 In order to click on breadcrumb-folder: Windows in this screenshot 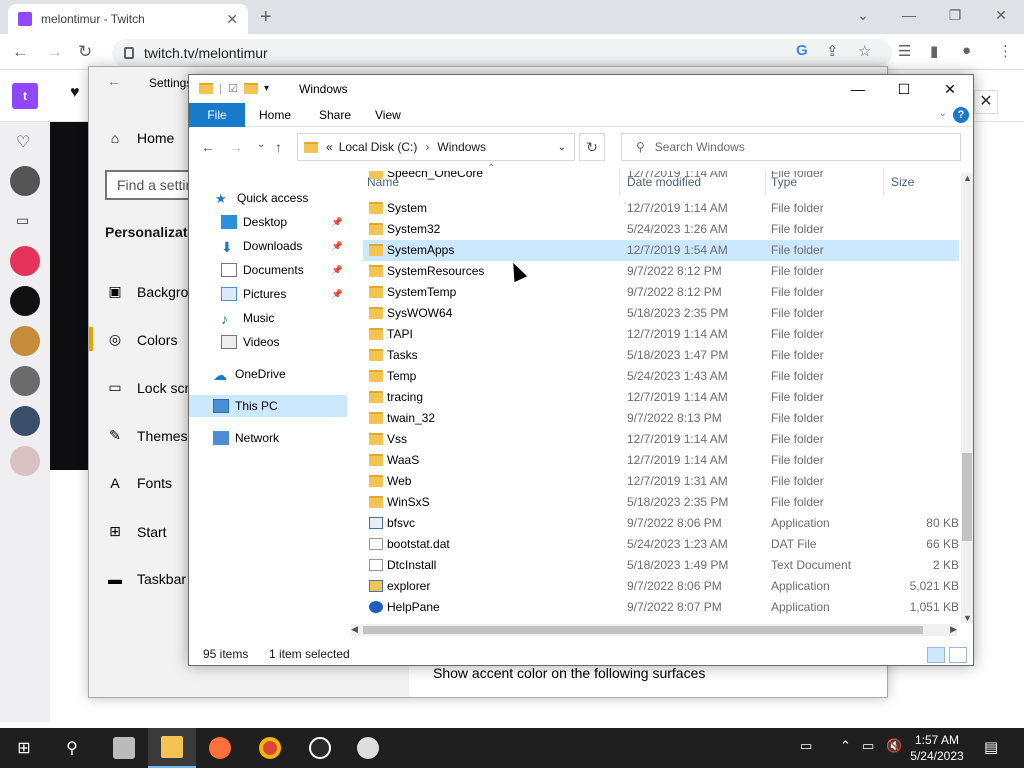, I will do `click(461, 147)`.